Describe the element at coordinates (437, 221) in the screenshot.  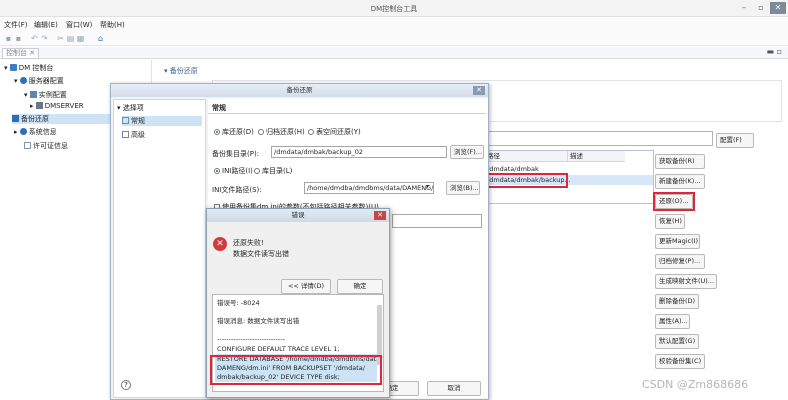
I see `mapped-input` at that location.